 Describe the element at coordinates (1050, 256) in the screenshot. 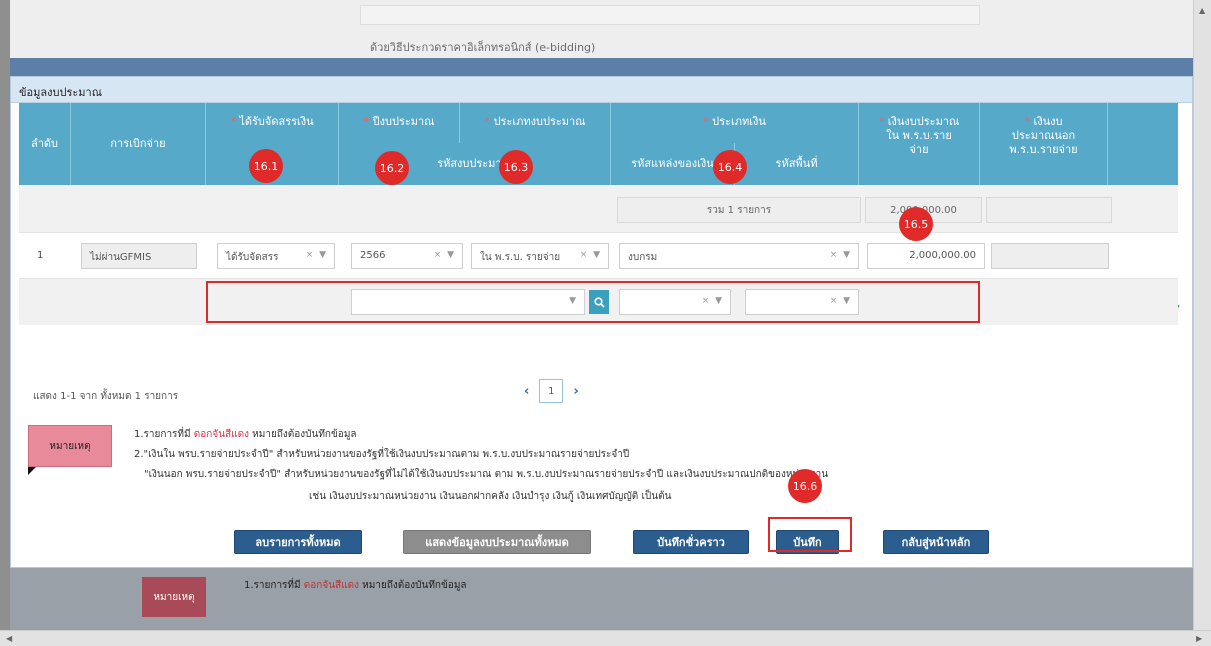

I see `budget-out-amount-input` at that location.